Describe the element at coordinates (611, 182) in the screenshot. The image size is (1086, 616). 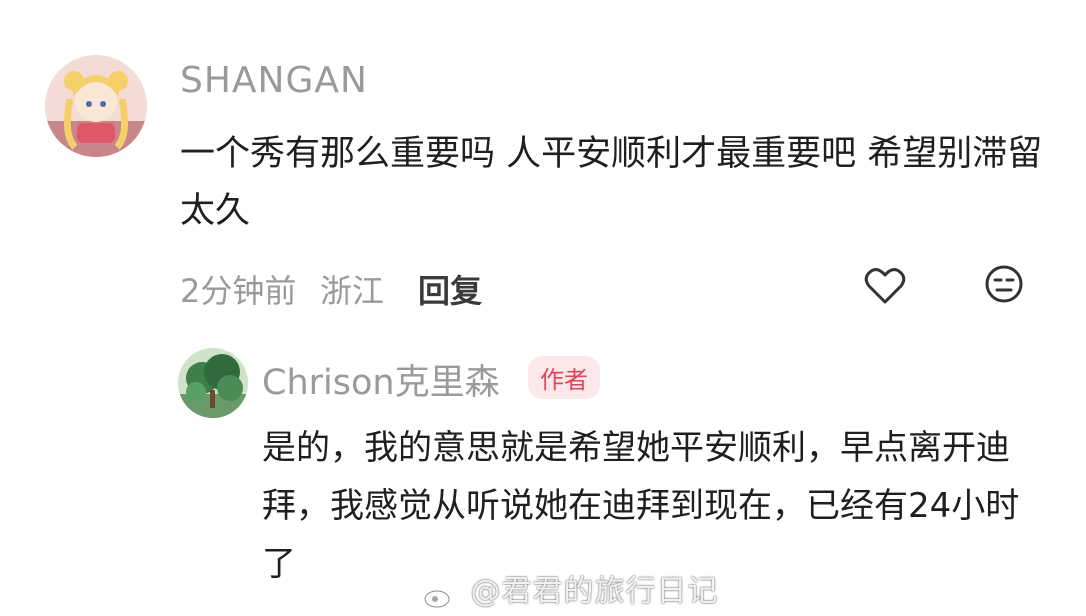
I see `comment-text: 一个秀有那么重要吗 人平安顺利才最重要吧 希望别滞留太久` at that location.